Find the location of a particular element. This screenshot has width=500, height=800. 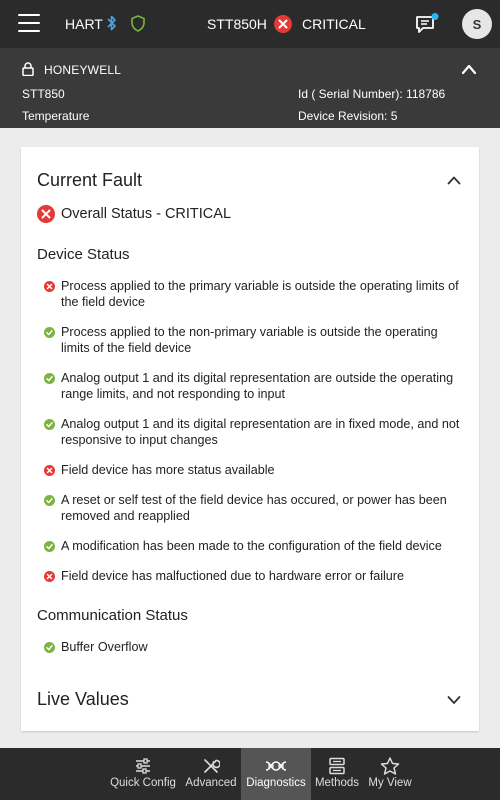

device-status-title: Device Status is located at coordinates (83, 254).